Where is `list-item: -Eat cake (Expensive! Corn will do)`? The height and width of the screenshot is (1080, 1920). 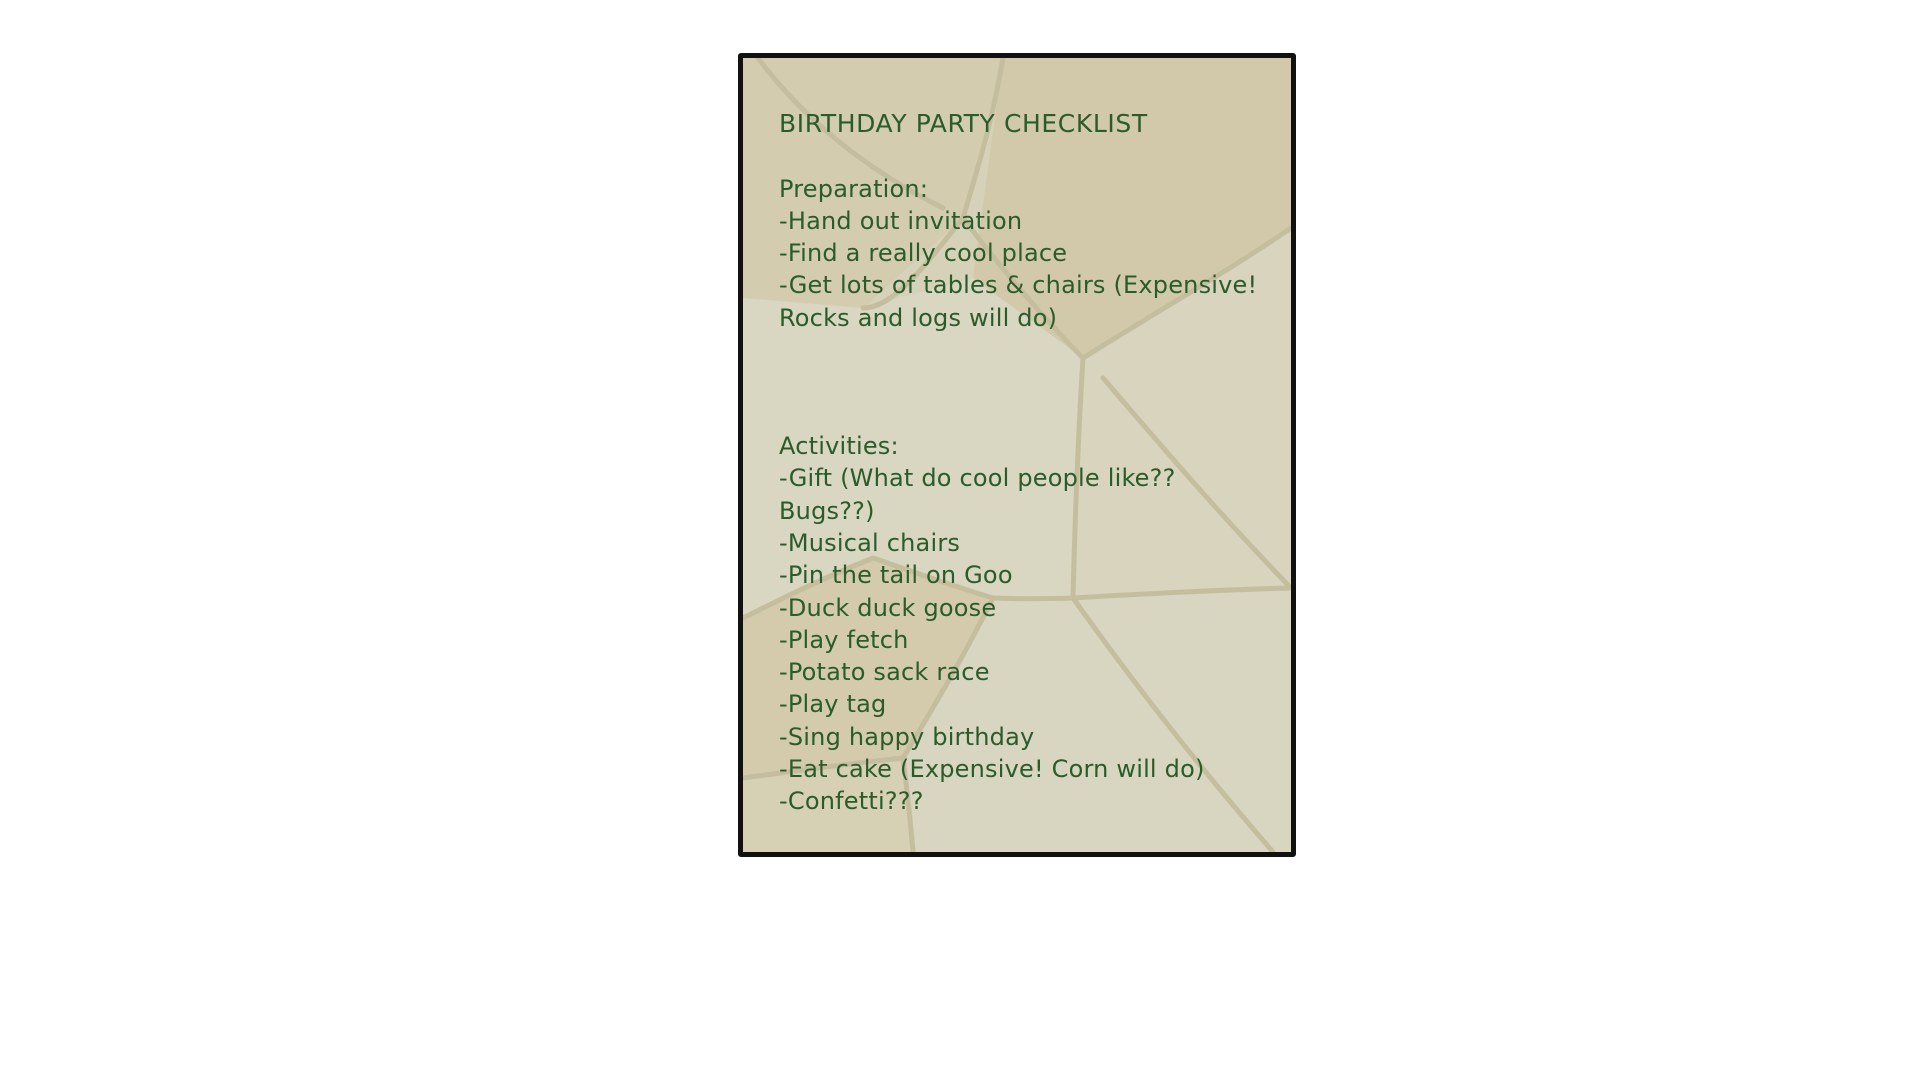
list-item: -Eat cake (Expensive! Corn will do) is located at coordinates (992, 769).